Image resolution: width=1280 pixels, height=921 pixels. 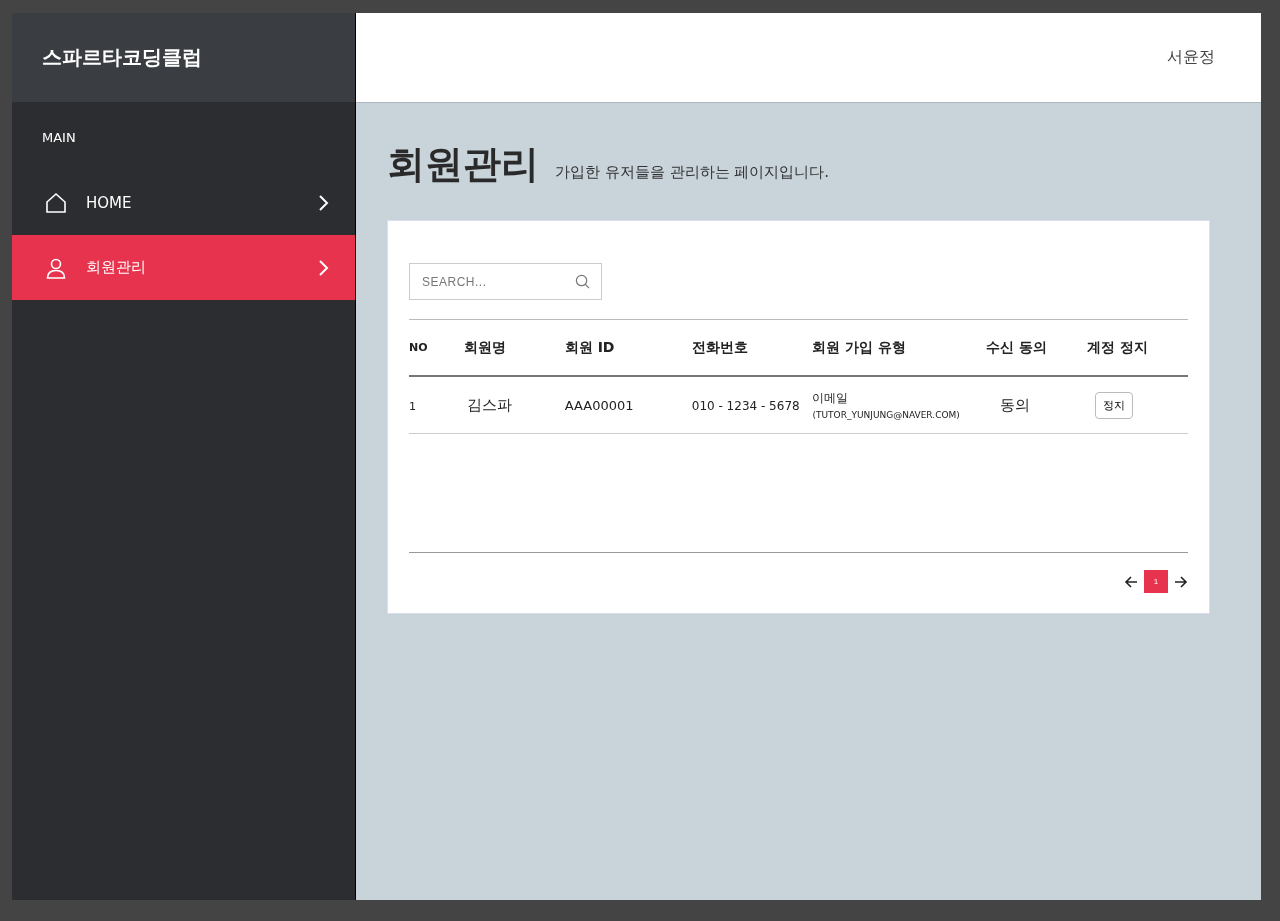 I want to click on arrow-left-icon, so click(x=1131, y=581).